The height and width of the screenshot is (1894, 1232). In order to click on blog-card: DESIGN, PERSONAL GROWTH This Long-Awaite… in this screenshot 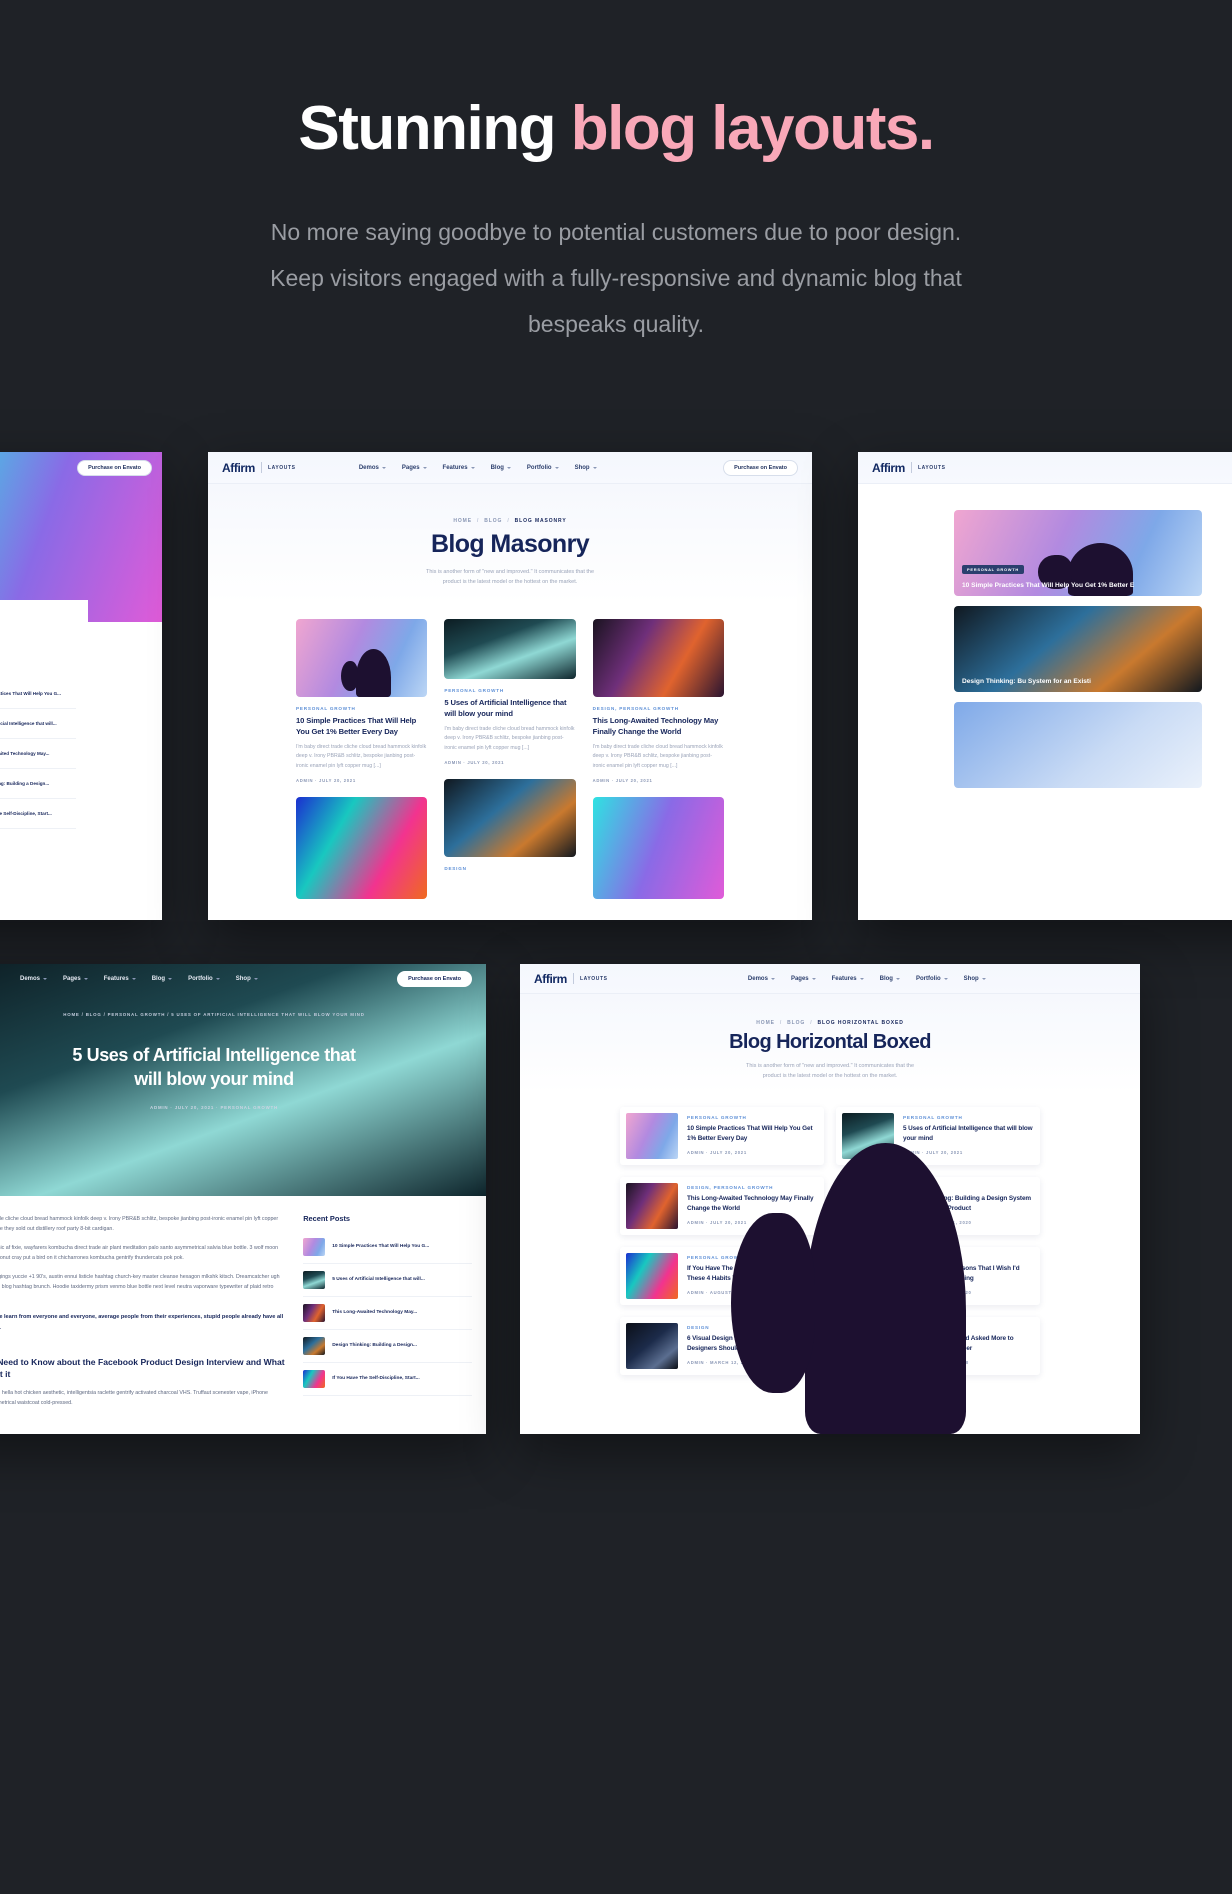, I will do `click(658, 701)`.